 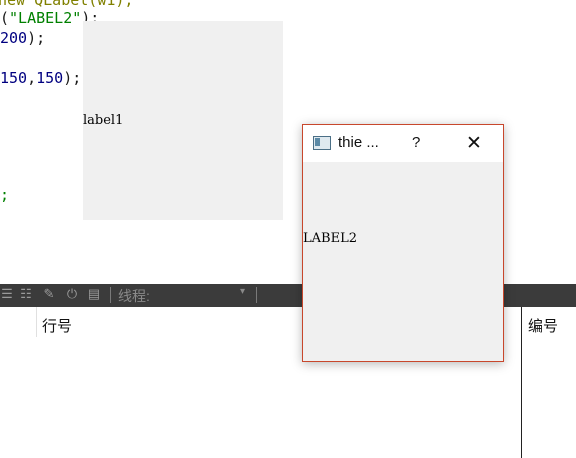 What do you see at coordinates (330, 238) in the screenshot?
I see `label2-text: LABEL2` at bounding box center [330, 238].